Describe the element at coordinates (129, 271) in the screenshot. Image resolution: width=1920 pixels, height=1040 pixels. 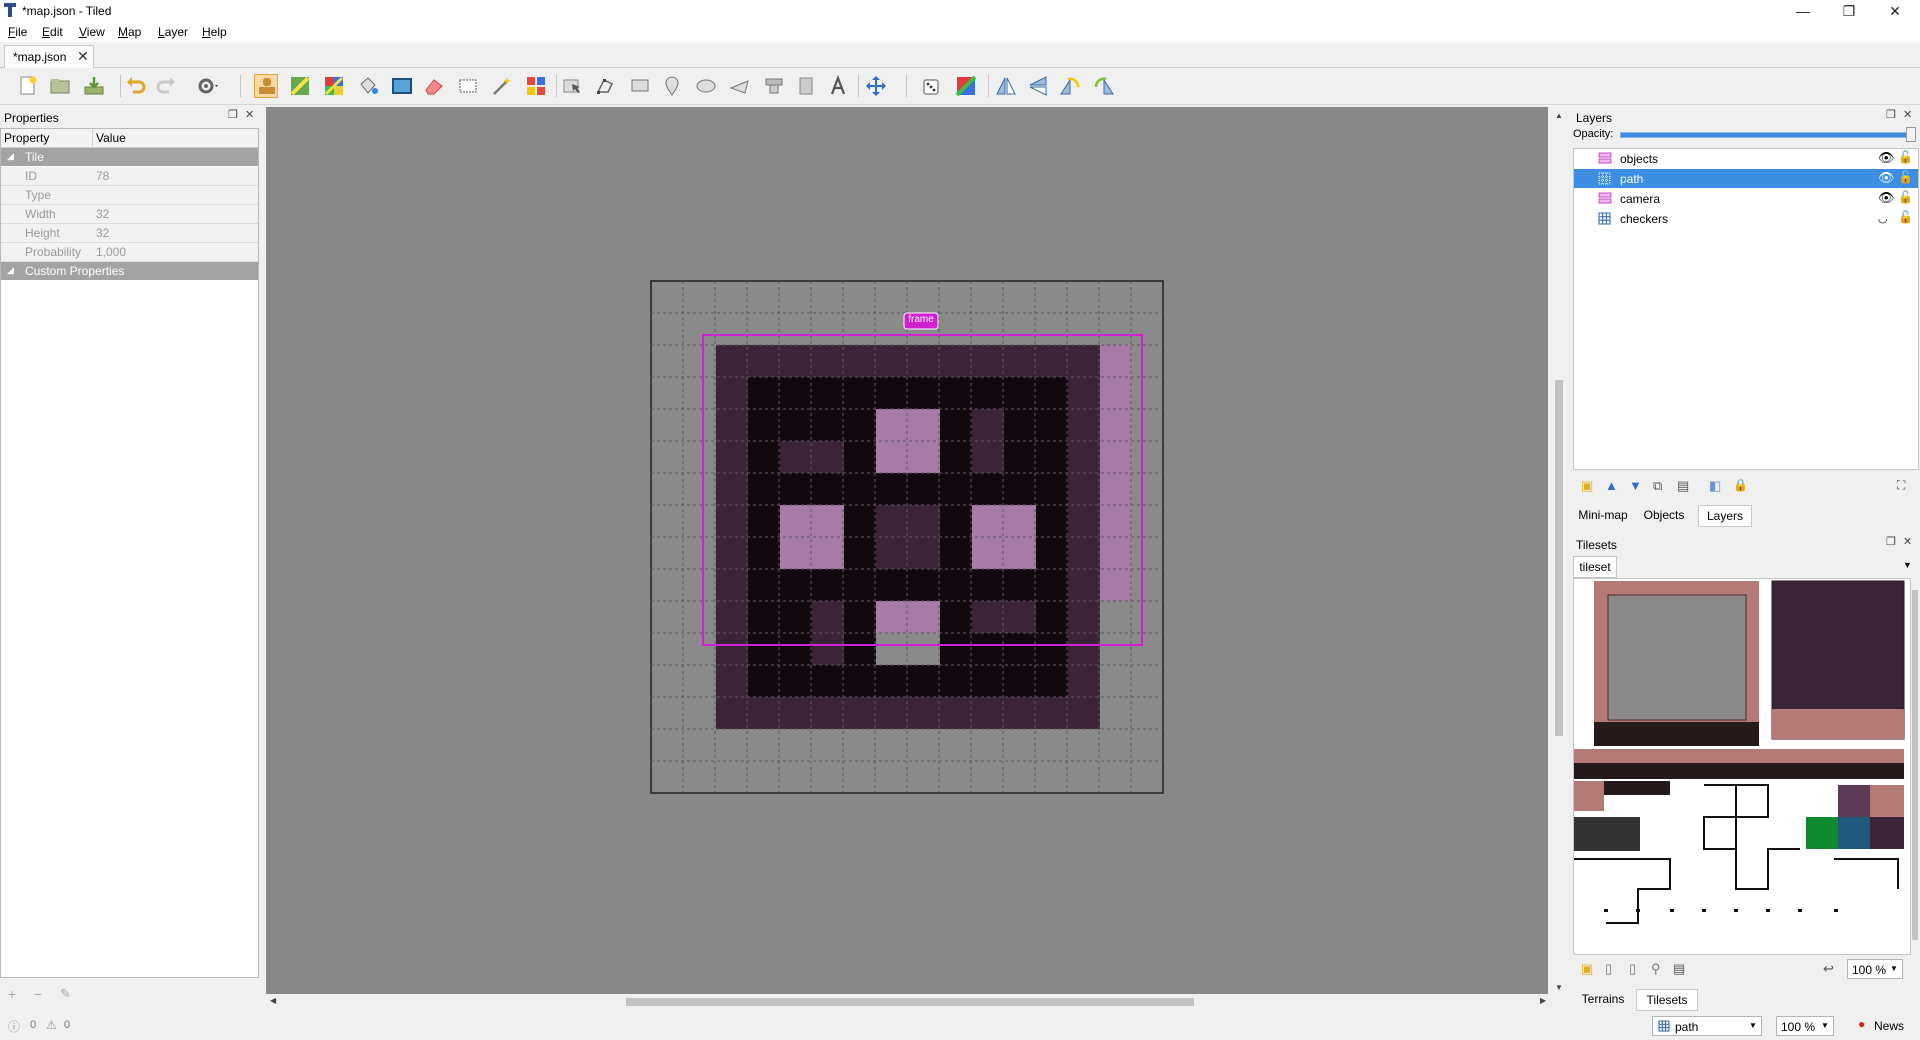
I see `group-custom-properties: ◢ Custom Properties` at that location.